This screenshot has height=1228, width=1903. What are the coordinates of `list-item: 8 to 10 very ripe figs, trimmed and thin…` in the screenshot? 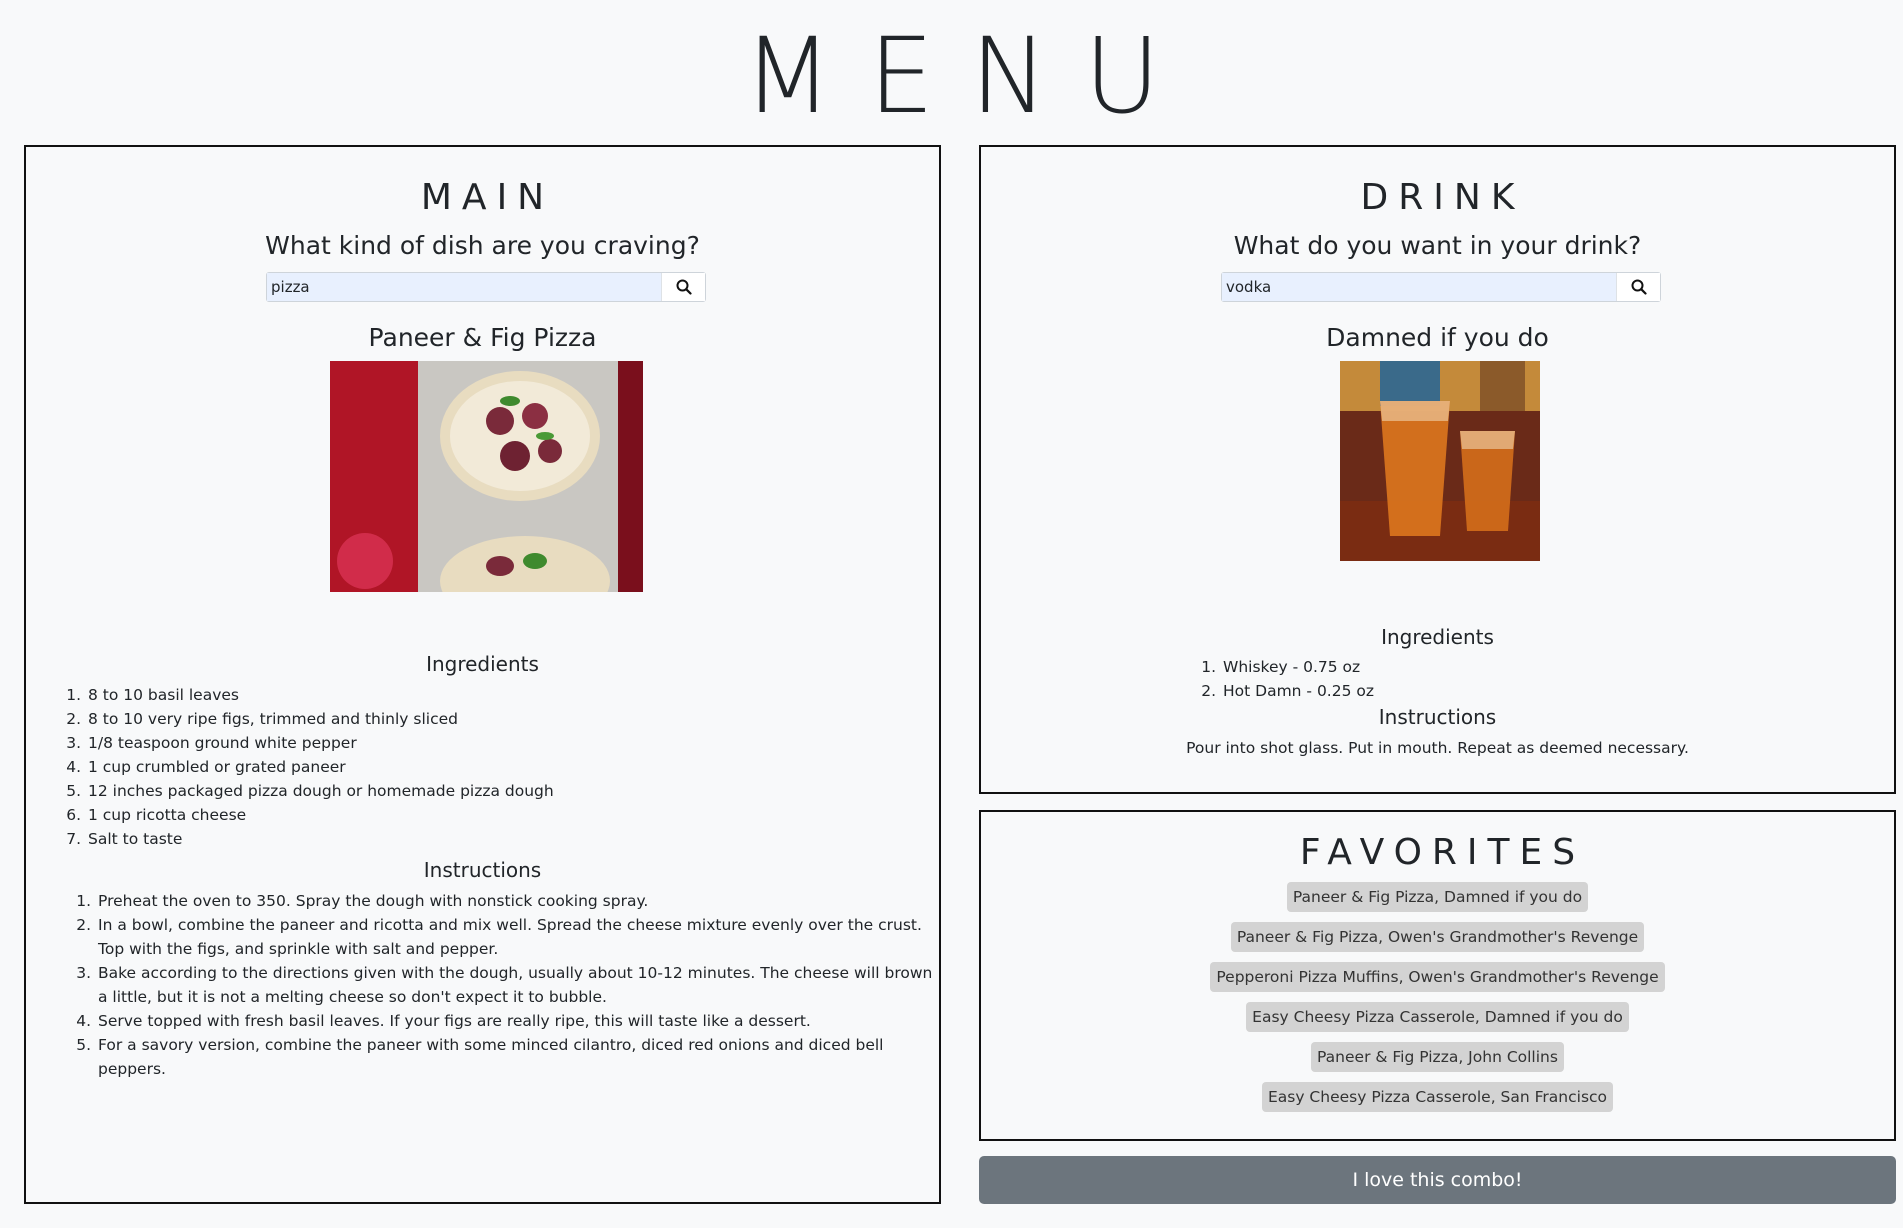 It's located at (320, 719).